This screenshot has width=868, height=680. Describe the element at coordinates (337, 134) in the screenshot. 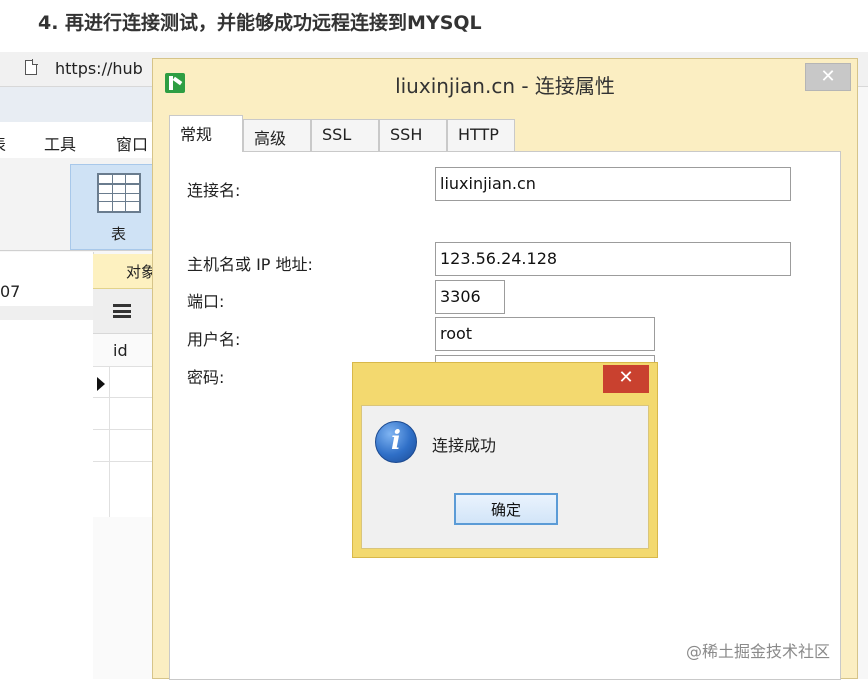

I see `tab-label: SSL` at that location.